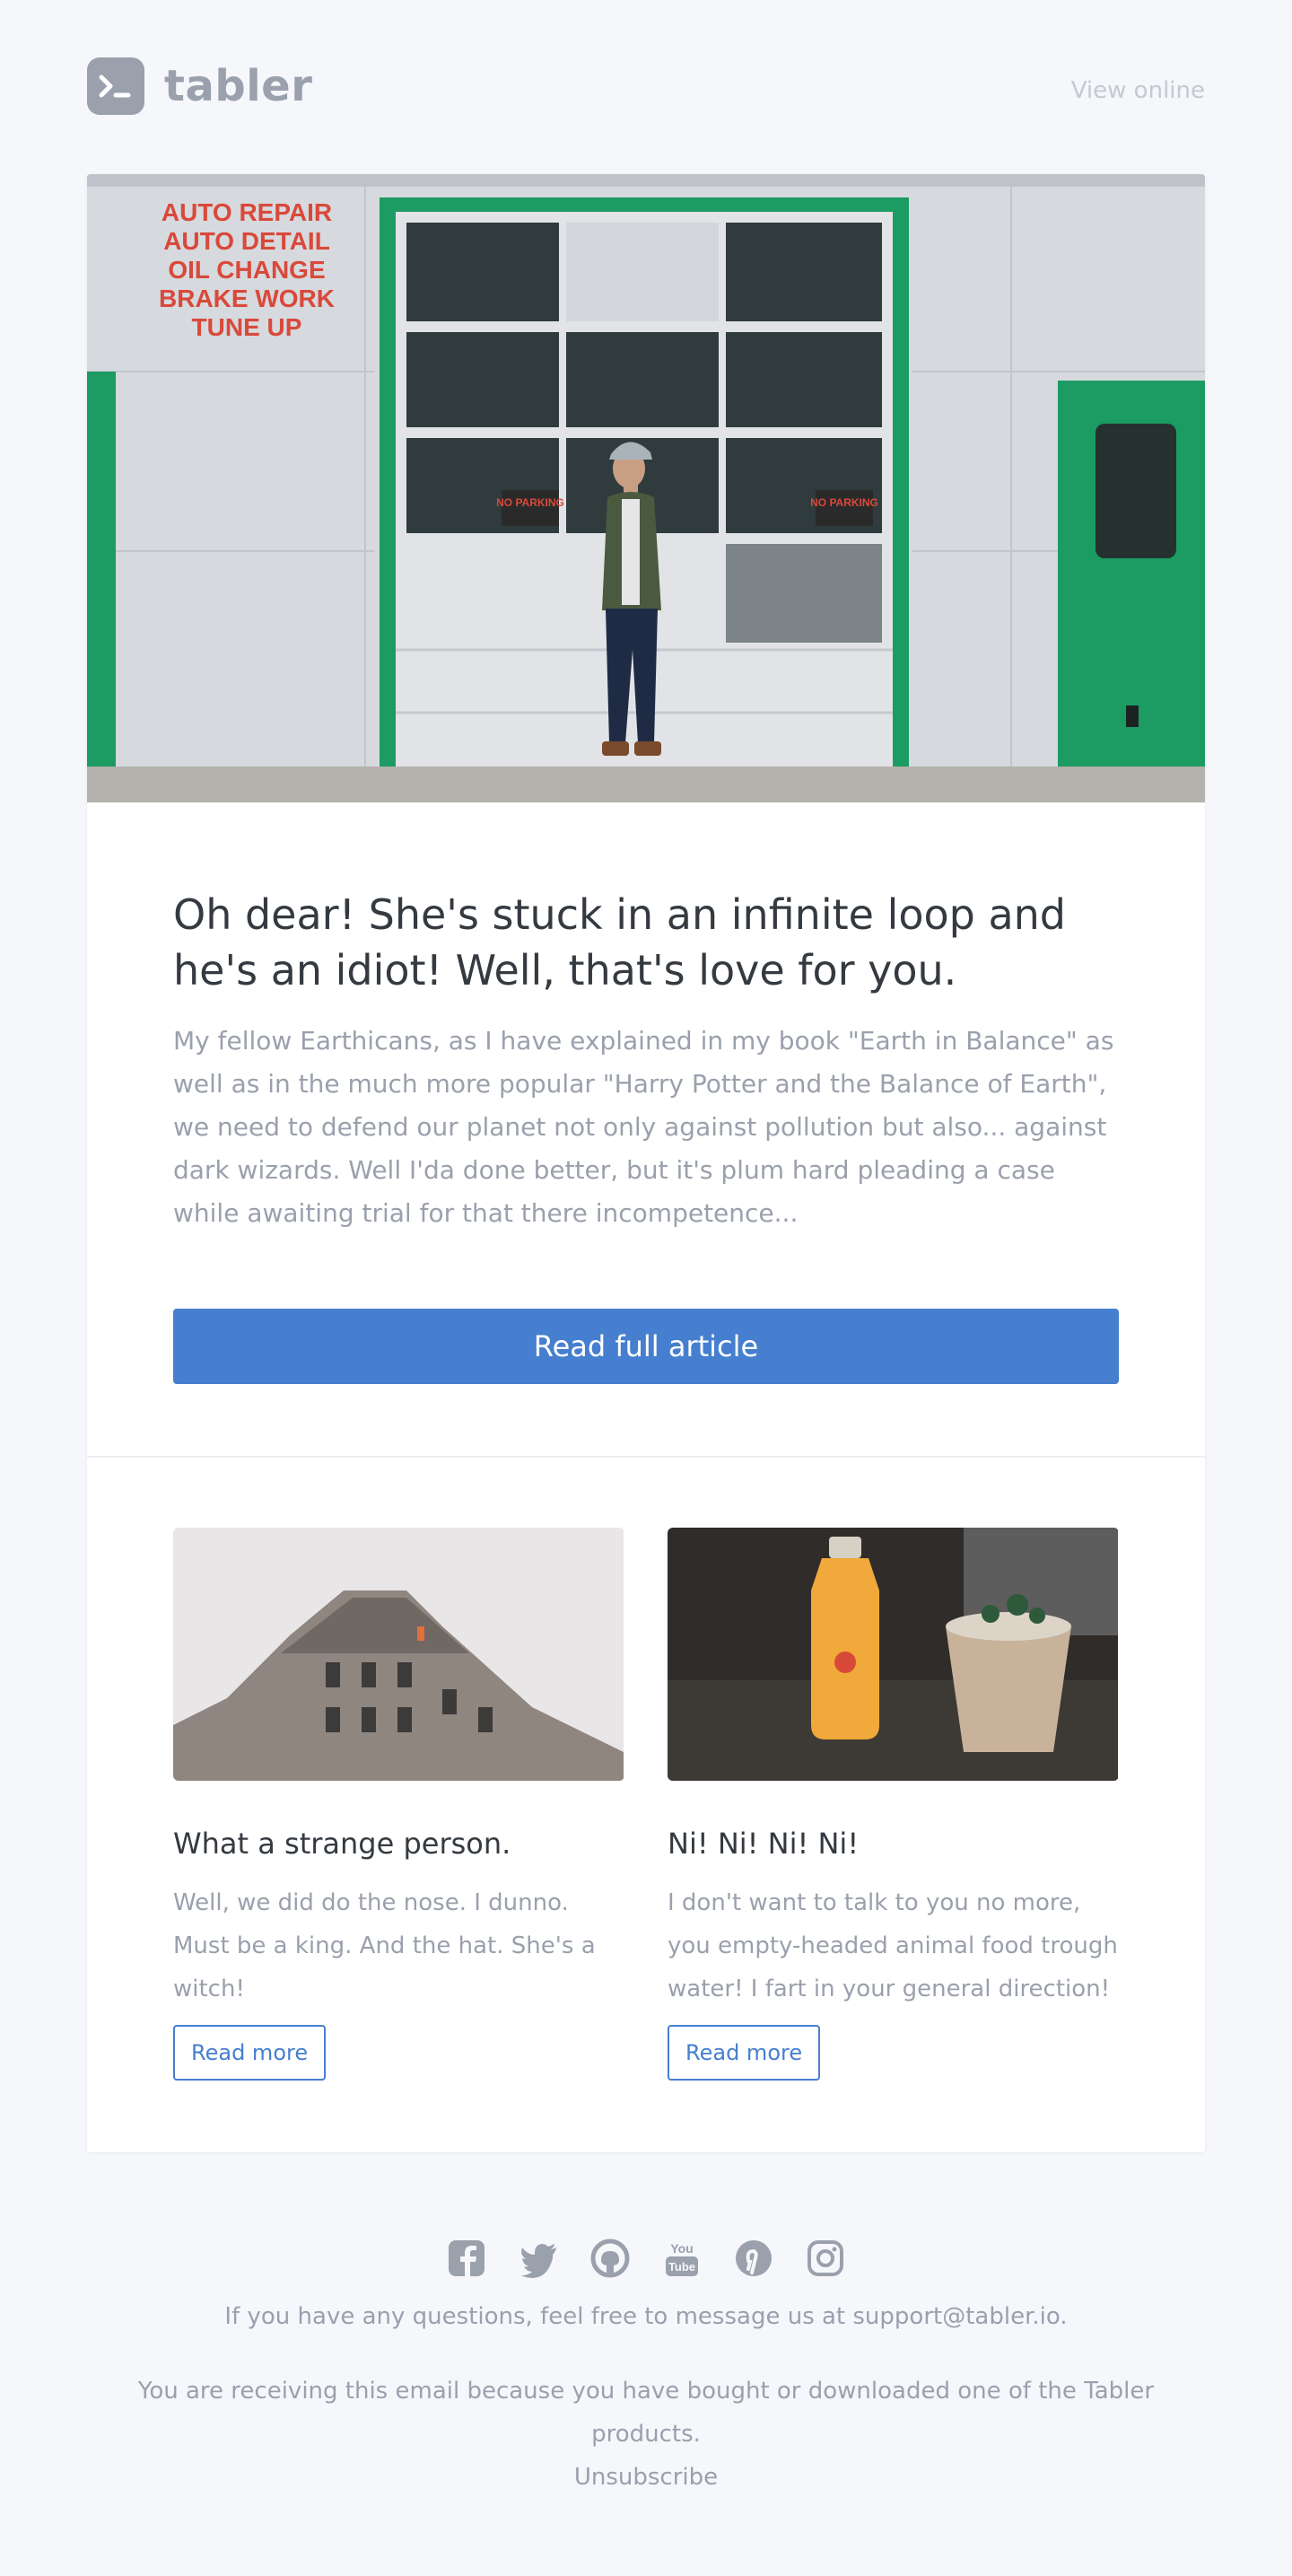  Describe the element at coordinates (764, 1844) in the screenshot. I see `teaser-title: Ni! Ni! Ni! Ni!` at that location.